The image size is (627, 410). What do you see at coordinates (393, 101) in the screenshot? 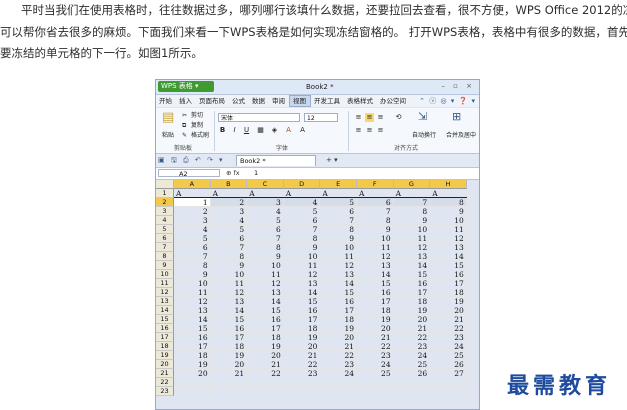
I see `menu-item: 办公空间` at bounding box center [393, 101].